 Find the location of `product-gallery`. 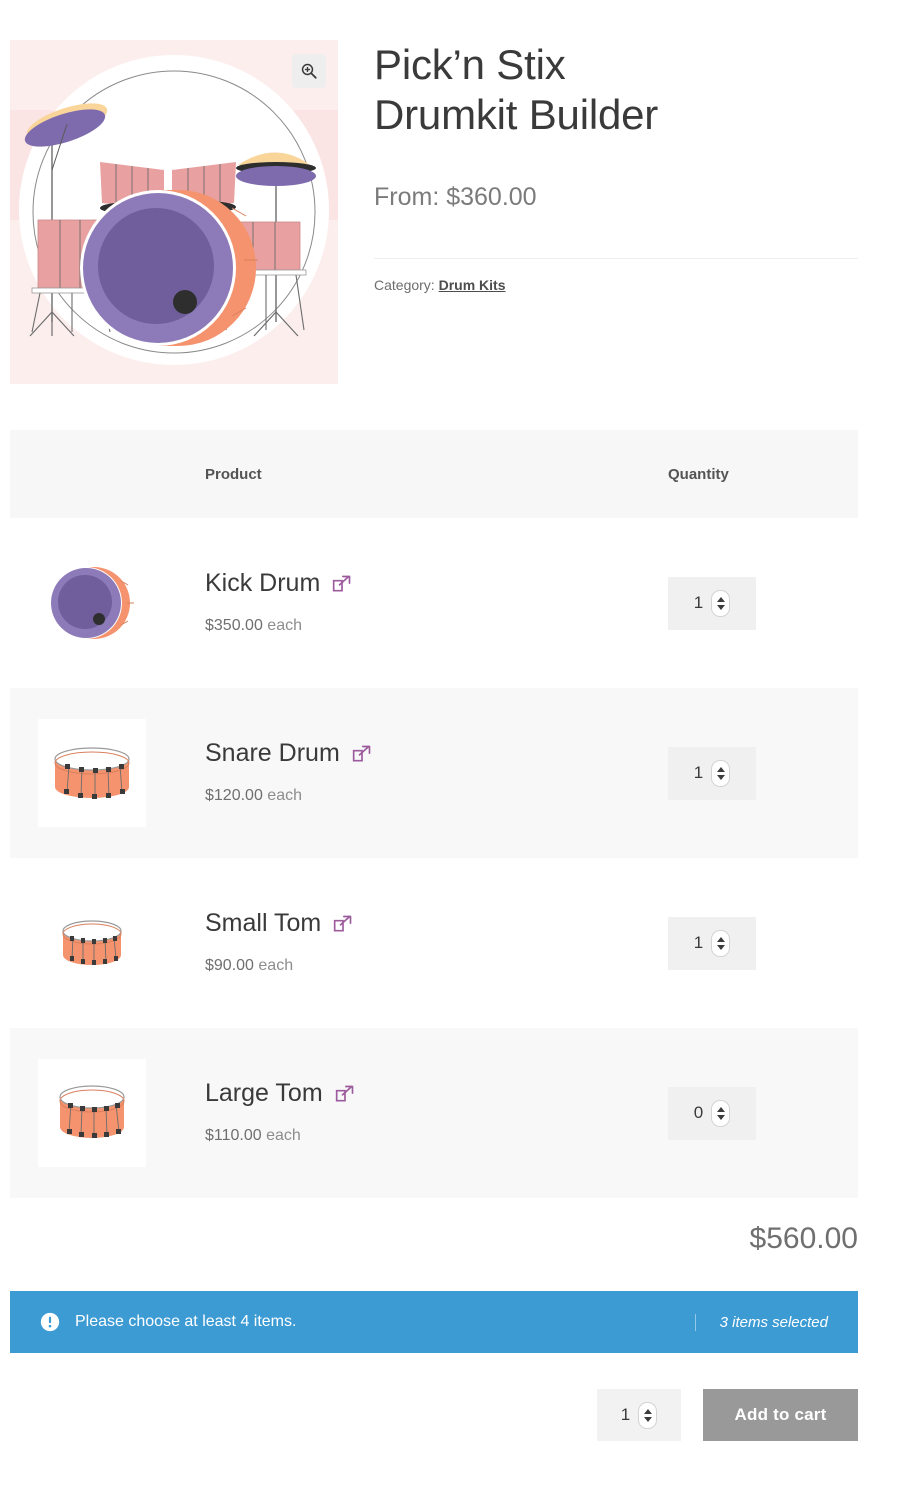

product-gallery is located at coordinates (174, 212).